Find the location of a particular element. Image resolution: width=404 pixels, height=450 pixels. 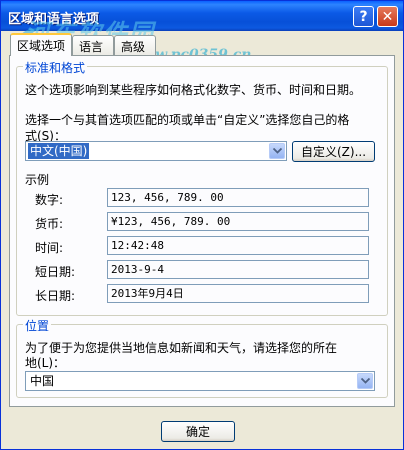

tab-regional-options: 区域选项 is located at coordinates (41, 44).